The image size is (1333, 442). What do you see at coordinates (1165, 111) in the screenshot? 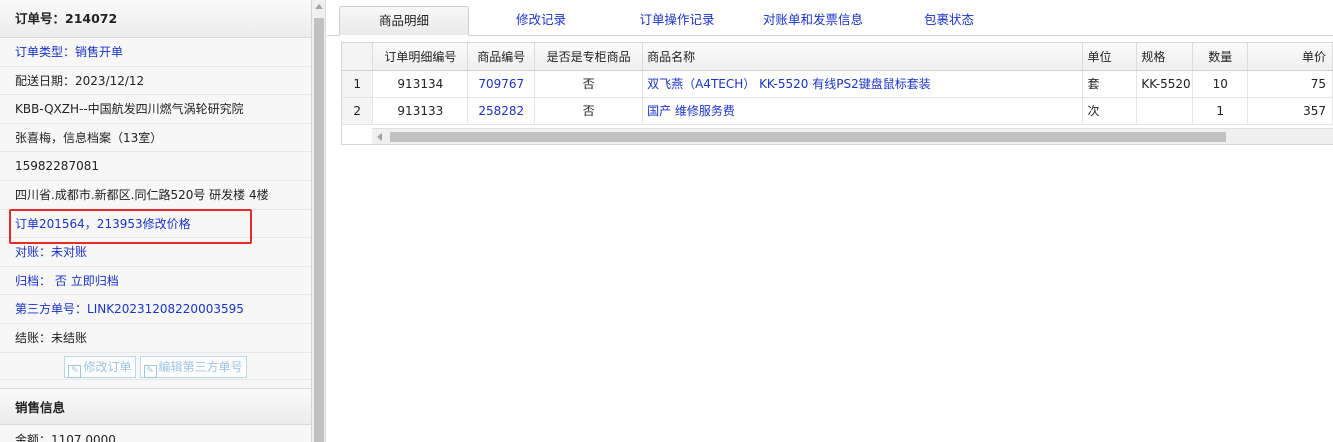
I see `spec-cell` at bounding box center [1165, 111].